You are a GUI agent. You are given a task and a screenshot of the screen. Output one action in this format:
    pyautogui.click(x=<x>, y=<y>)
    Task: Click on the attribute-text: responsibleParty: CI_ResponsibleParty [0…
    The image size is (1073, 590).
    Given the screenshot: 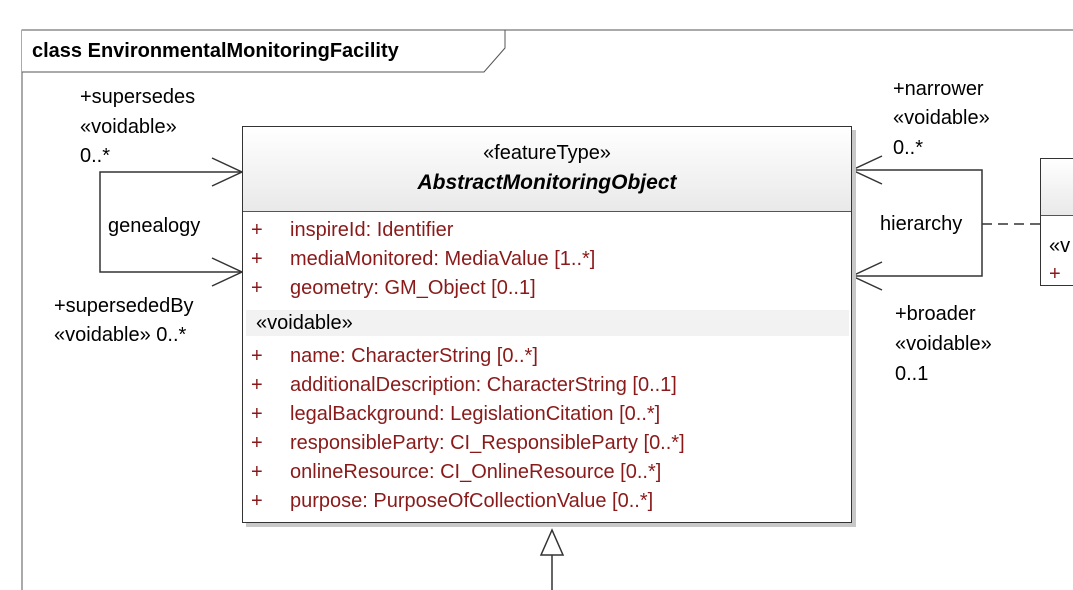 What is the action you would take?
    pyautogui.click(x=487, y=443)
    